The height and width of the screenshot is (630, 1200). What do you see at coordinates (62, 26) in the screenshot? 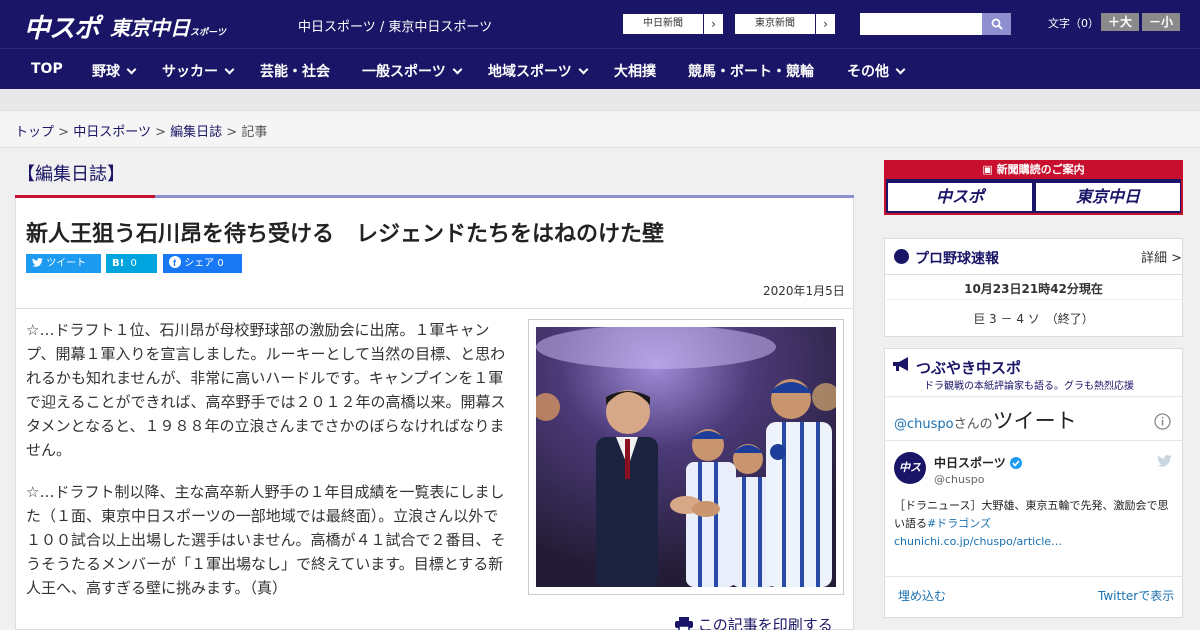
I see `chuspo-logo: 中スポ` at bounding box center [62, 26].